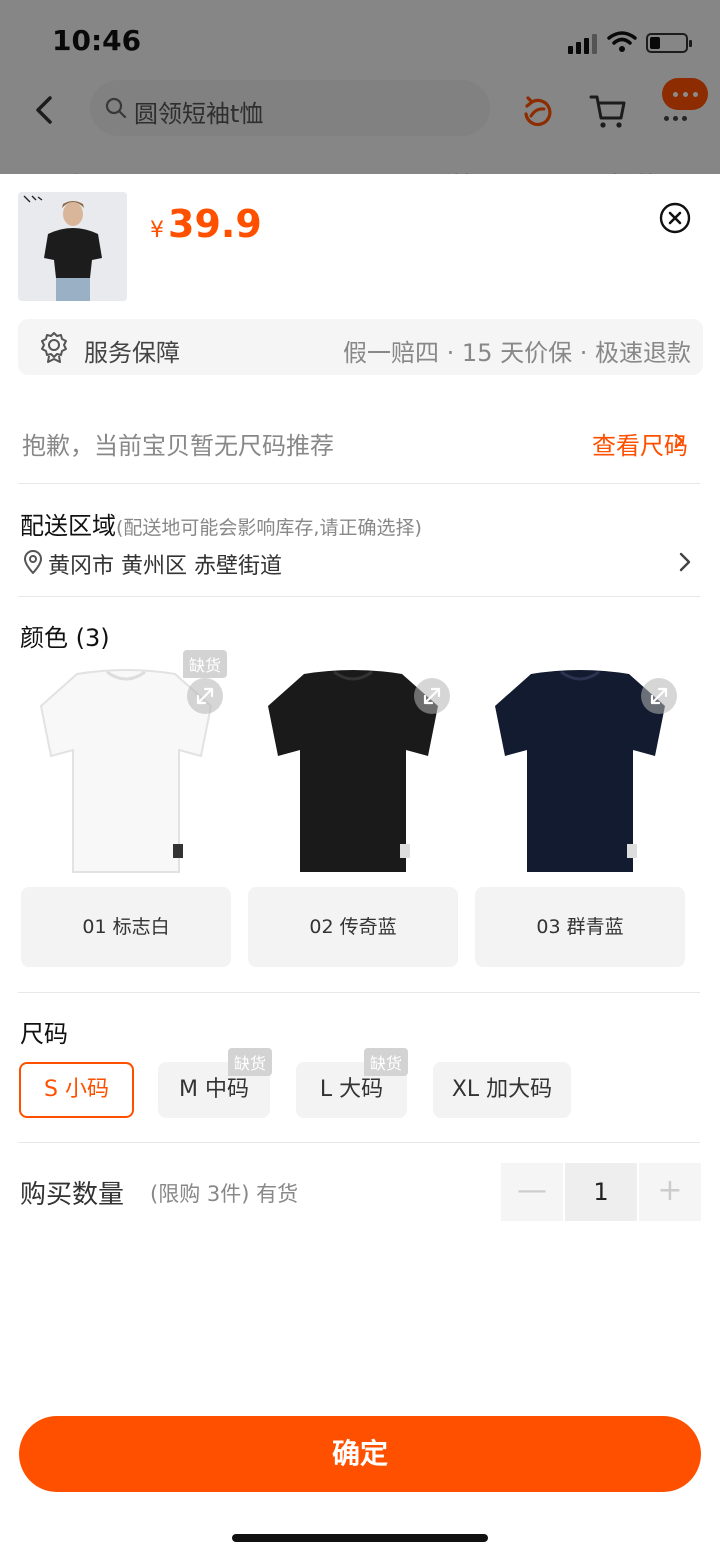 The width and height of the screenshot is (720, 1558). I want to click on home-indicator, so click(360, 1538).